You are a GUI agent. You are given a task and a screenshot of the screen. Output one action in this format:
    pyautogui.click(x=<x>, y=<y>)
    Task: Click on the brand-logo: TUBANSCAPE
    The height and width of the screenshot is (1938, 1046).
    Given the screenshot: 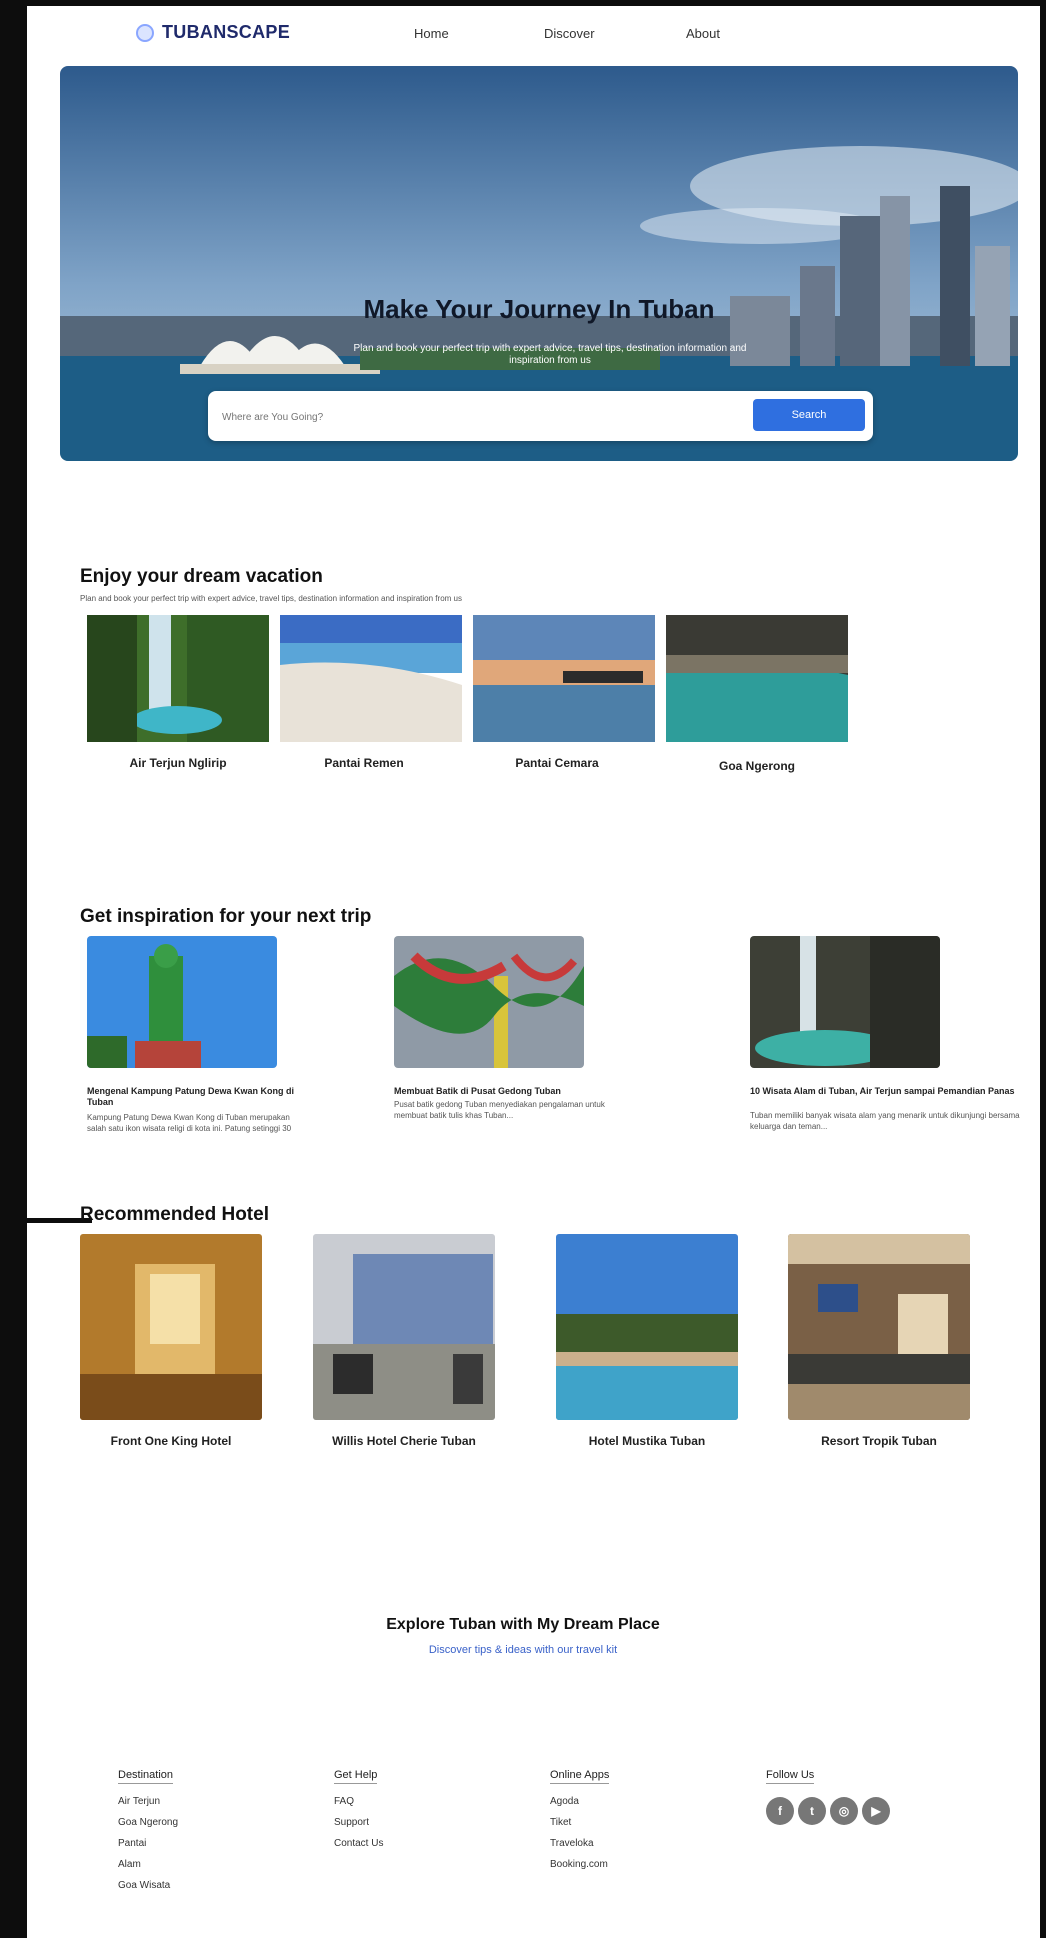 What is the action you would take?
    pyautogui.click(x=213, y=32)
    